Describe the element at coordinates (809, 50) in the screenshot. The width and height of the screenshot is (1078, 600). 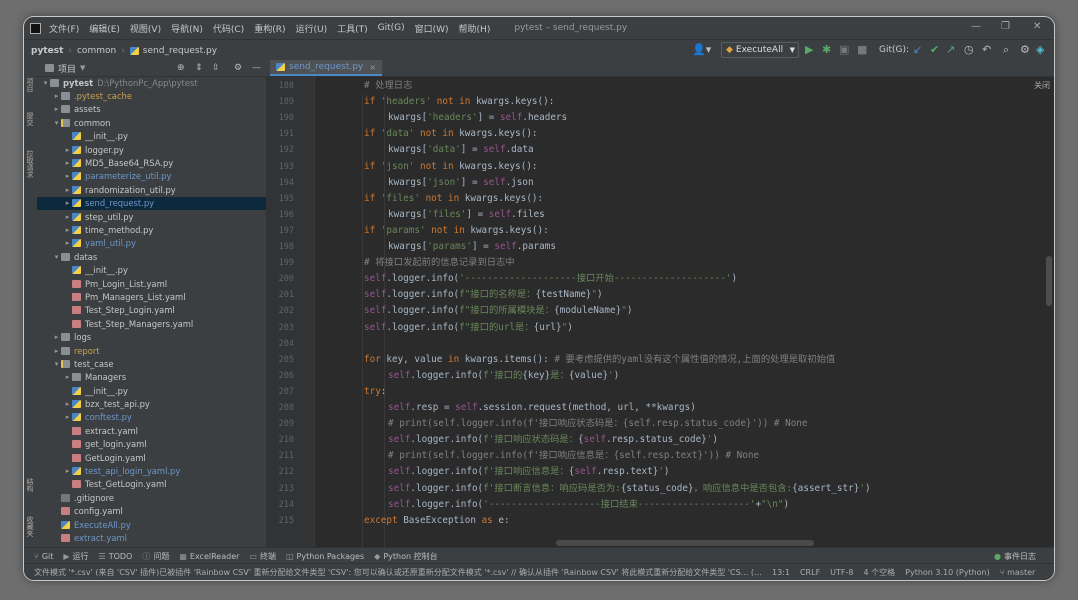
I see `run-icon: ▶` at that location.